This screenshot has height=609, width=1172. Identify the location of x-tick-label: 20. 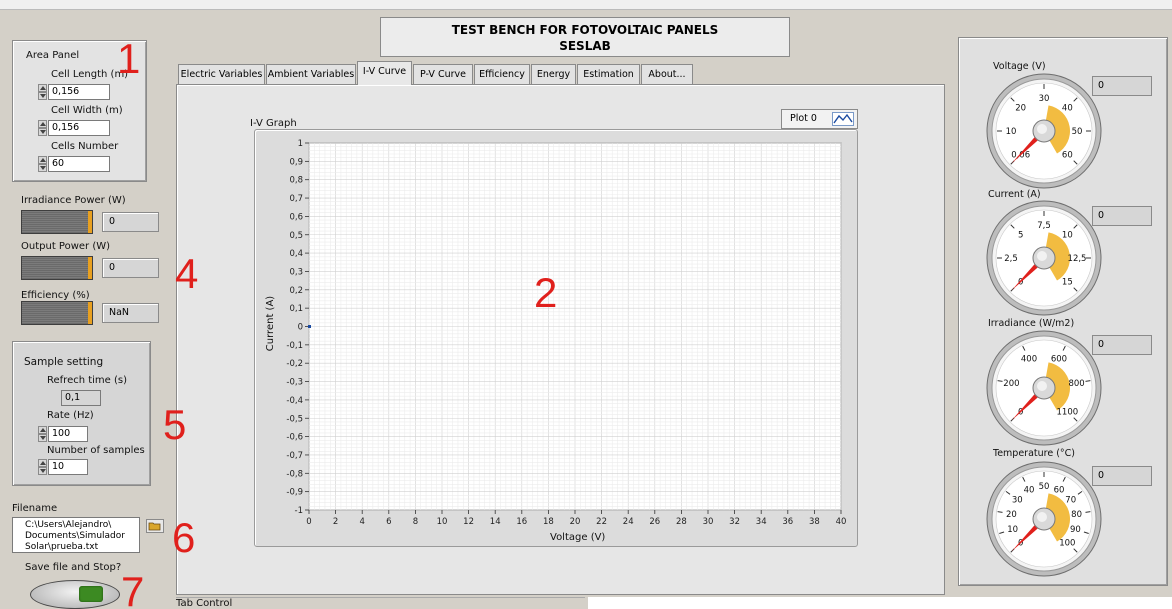
(575, 522).